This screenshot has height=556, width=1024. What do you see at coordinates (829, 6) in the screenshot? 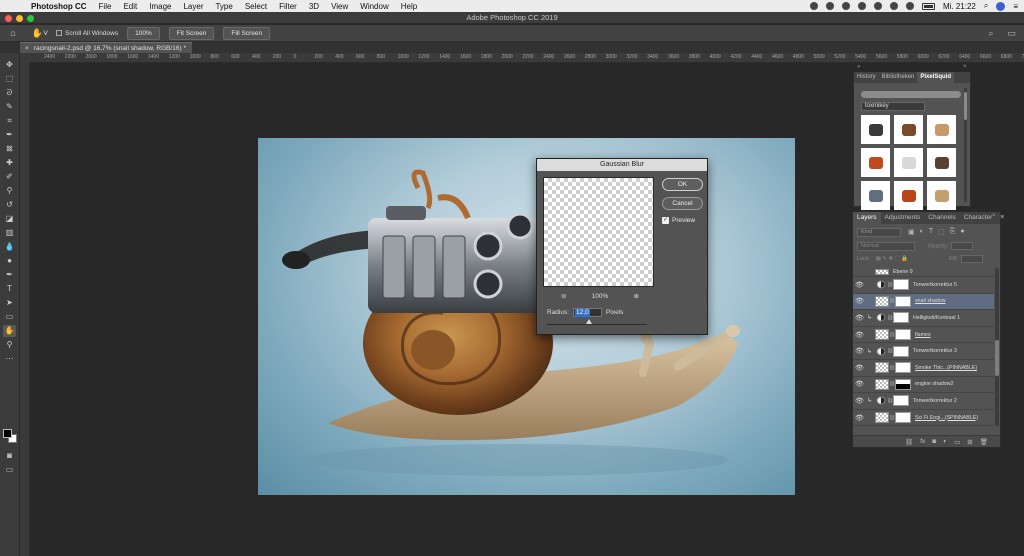
I see `dropbox-icon` at bounding box center [829, 6].